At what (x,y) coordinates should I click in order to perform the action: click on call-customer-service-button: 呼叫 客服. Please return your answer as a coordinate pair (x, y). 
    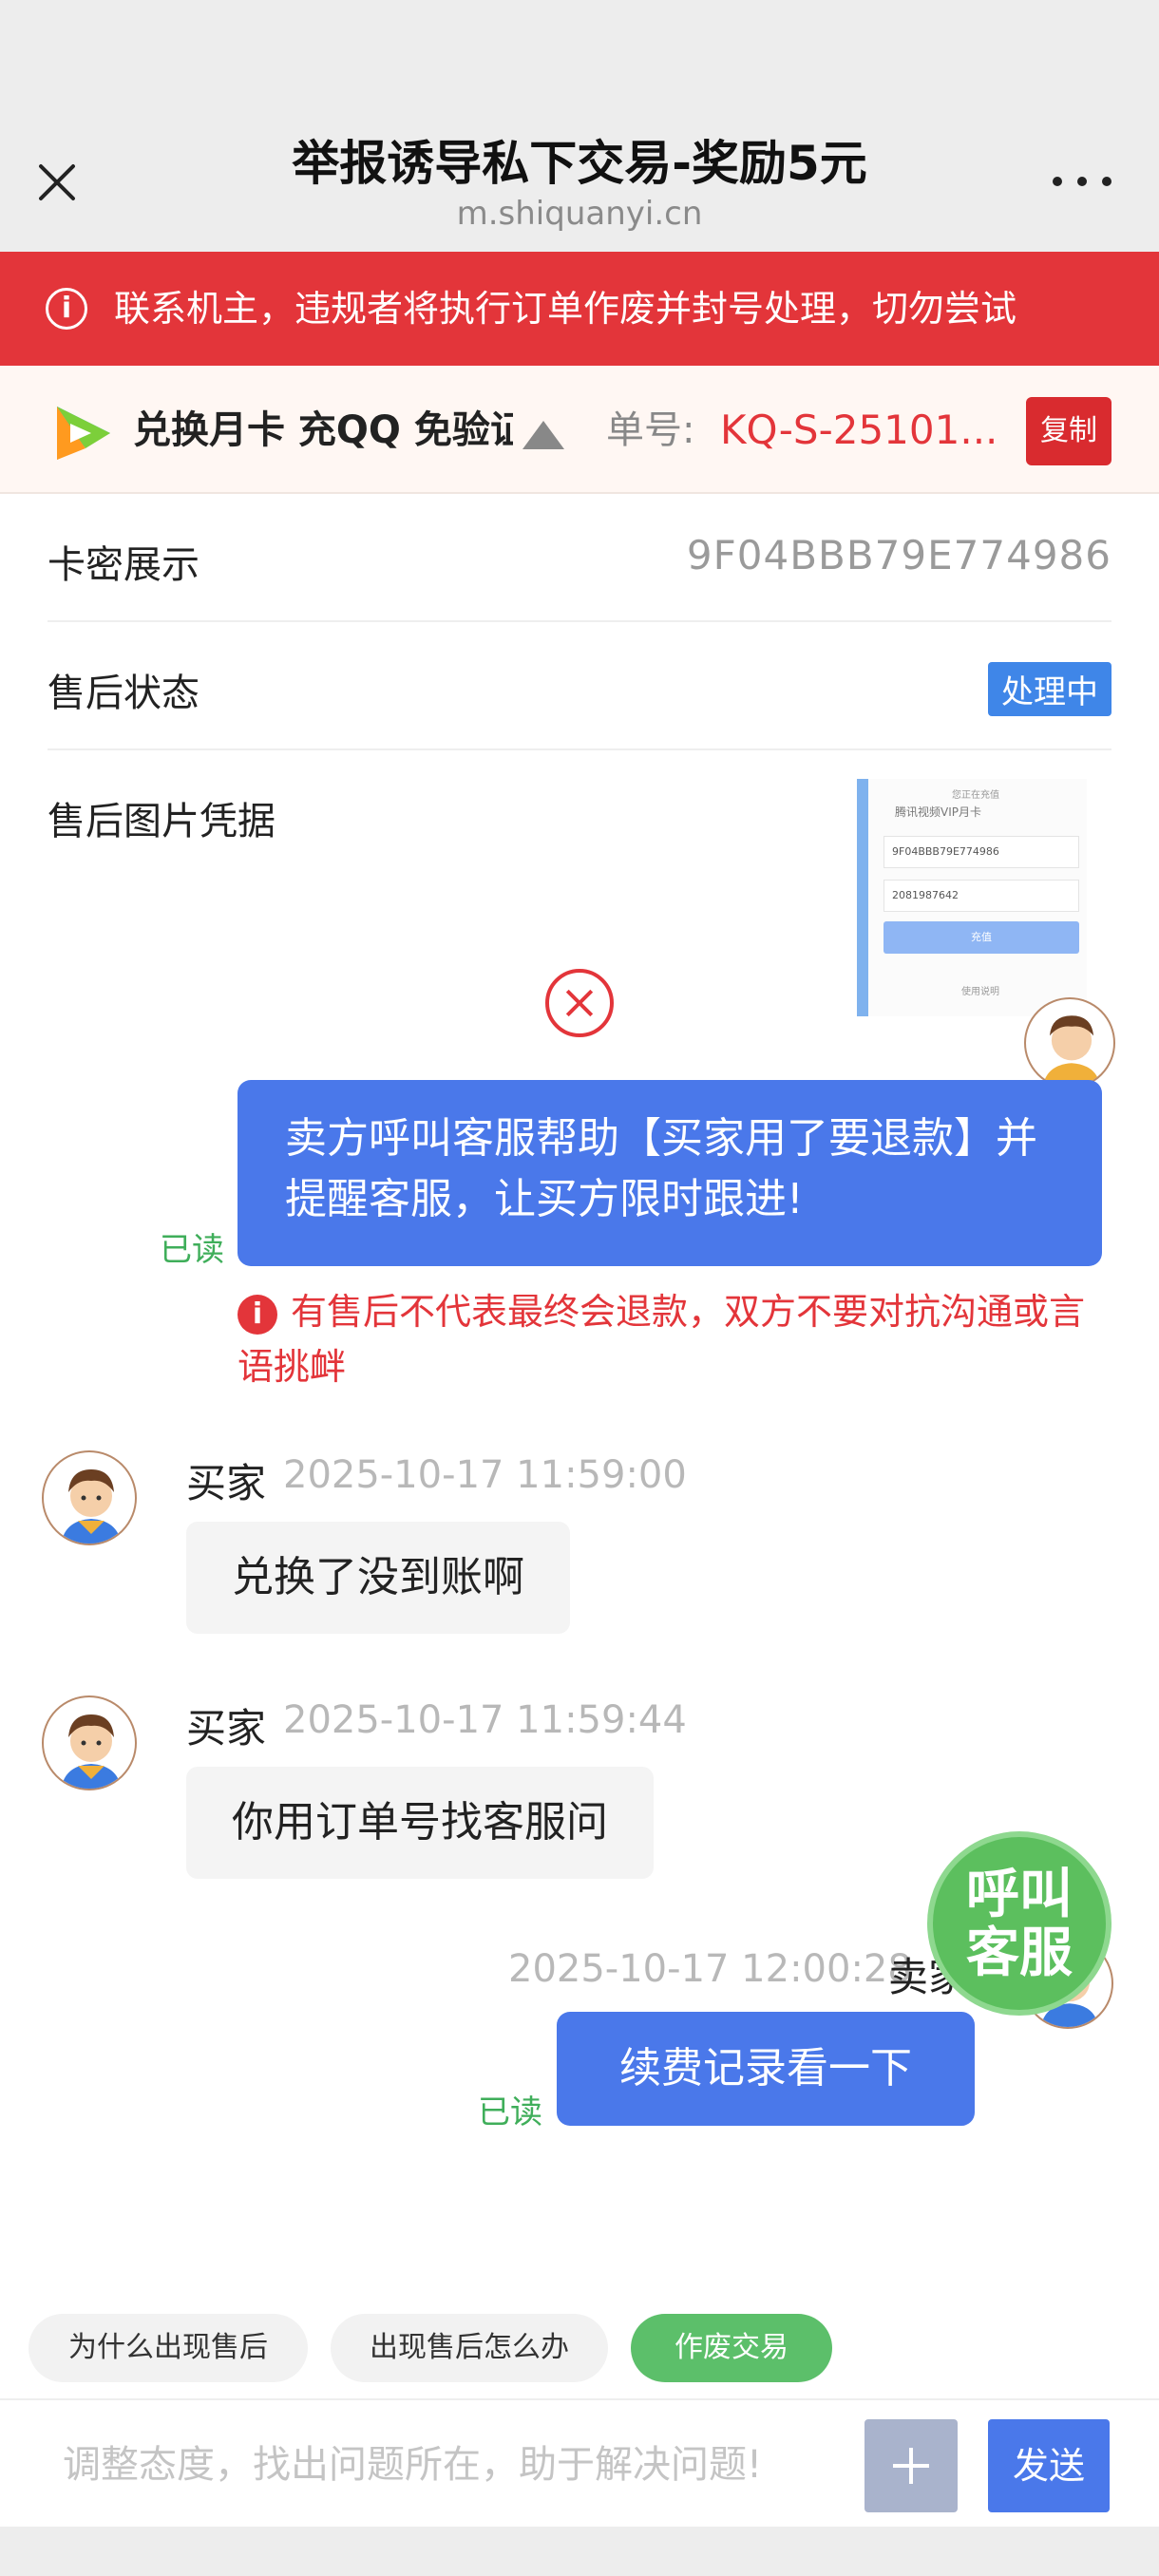
    Looking at the image, I should click on (1019, 1923).